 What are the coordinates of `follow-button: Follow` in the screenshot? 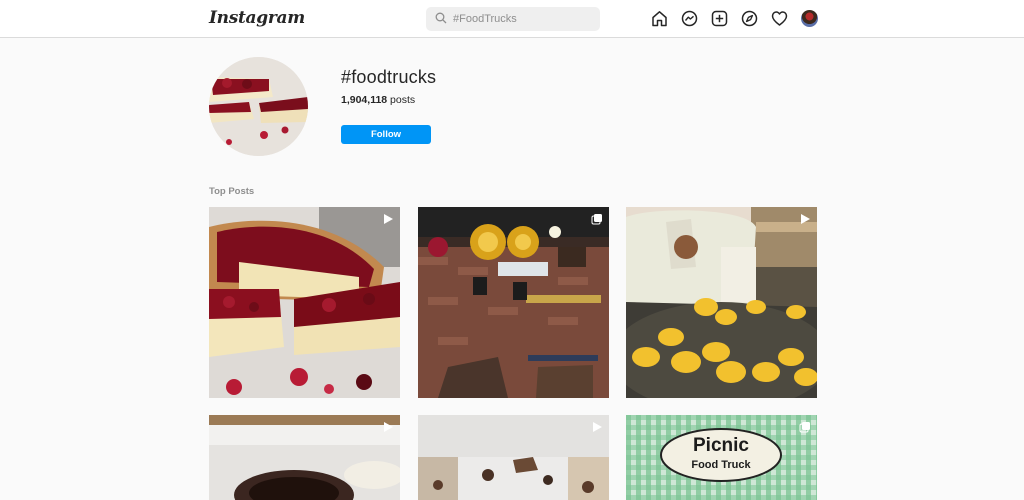 It's located at (386, 134).